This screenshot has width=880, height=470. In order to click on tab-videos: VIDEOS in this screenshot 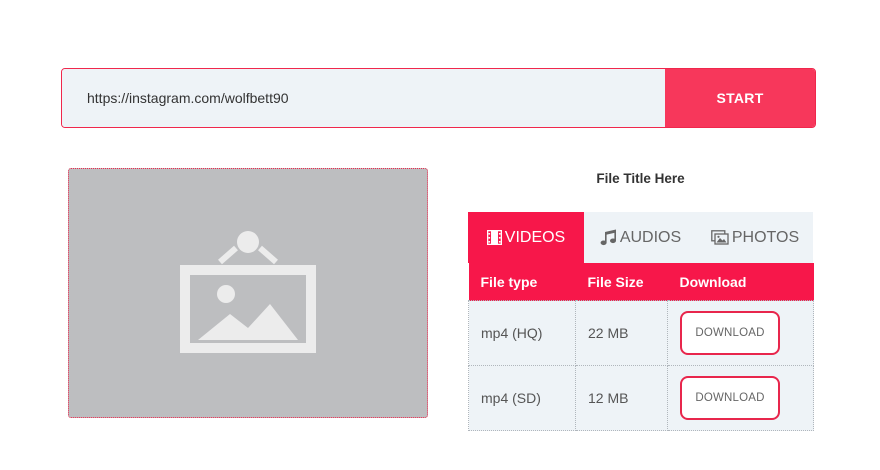, I will do `click(526, 237)`.